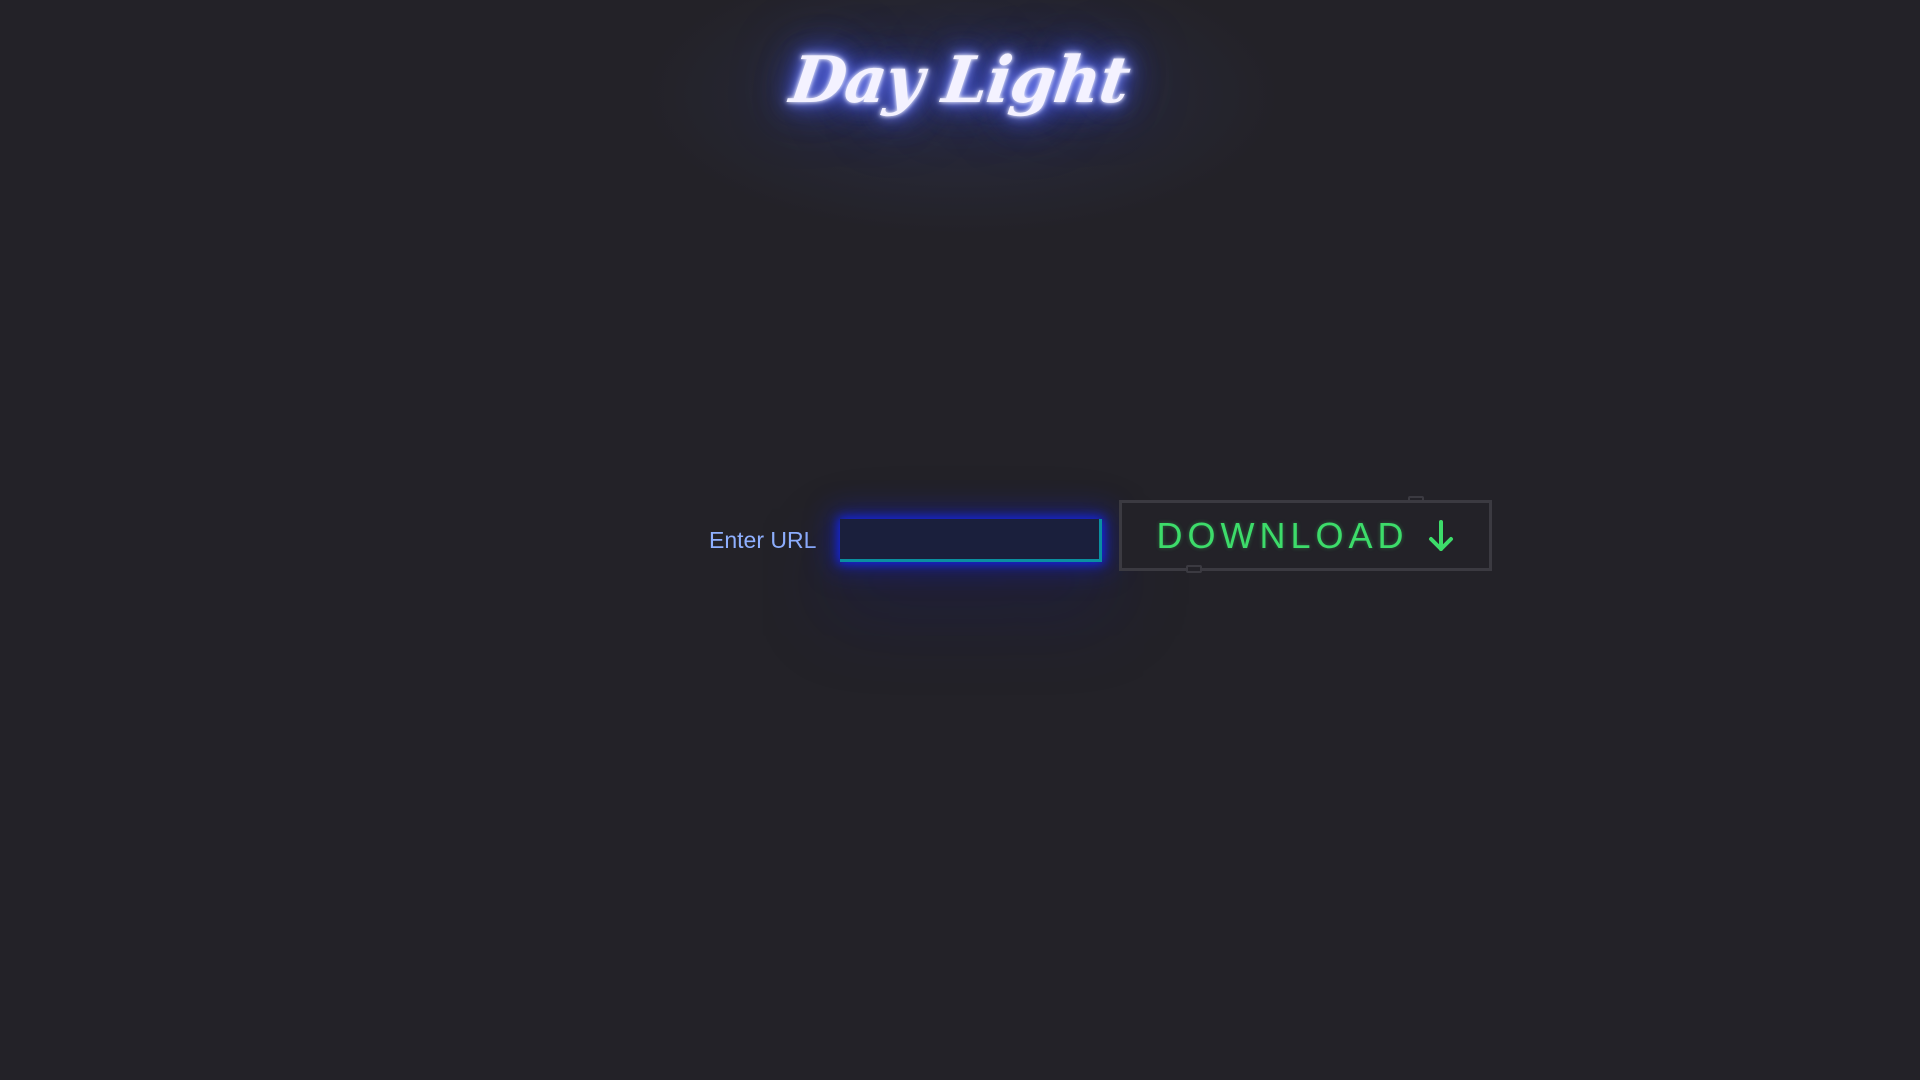 The image size is (1920, 1080). I want to click on arrow-down-icon, so click(1440, 535).